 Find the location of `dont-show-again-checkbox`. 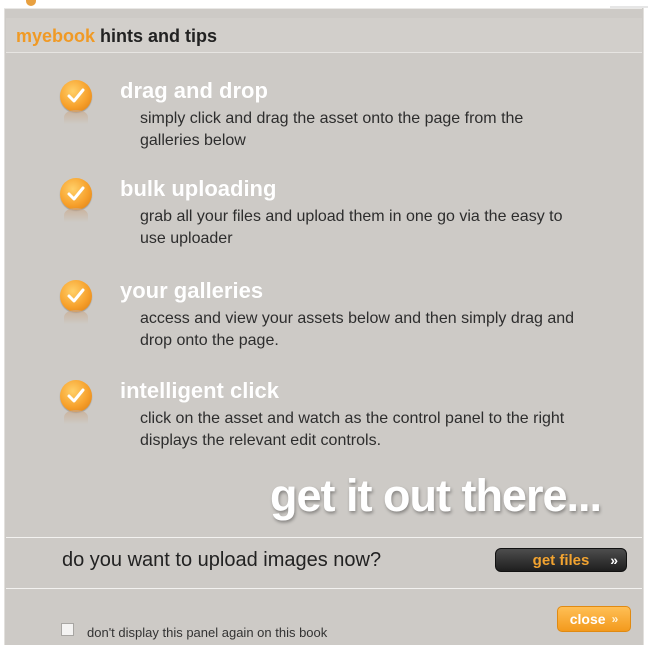

dont-show-again-checkbox is located at coordinates (67, 629).